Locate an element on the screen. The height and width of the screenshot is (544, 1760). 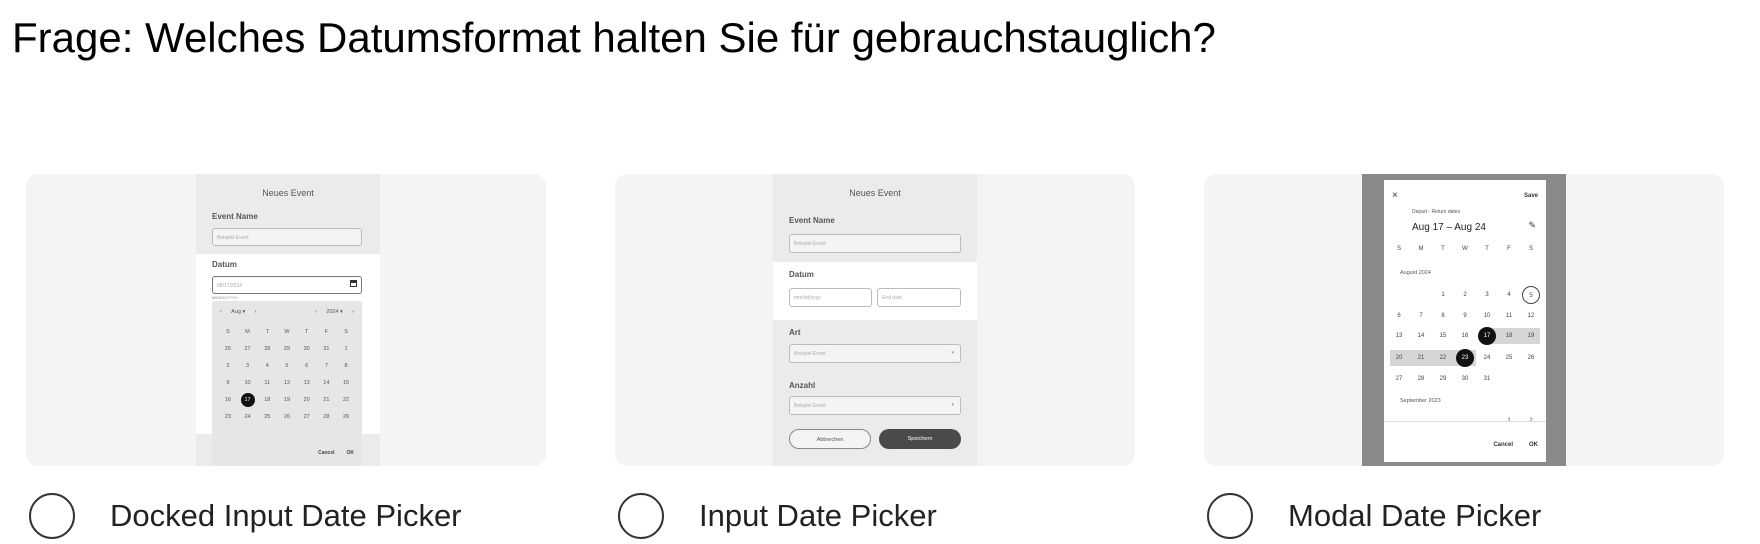
month-heading: August 2024 is located at coordinates (1415, 273).